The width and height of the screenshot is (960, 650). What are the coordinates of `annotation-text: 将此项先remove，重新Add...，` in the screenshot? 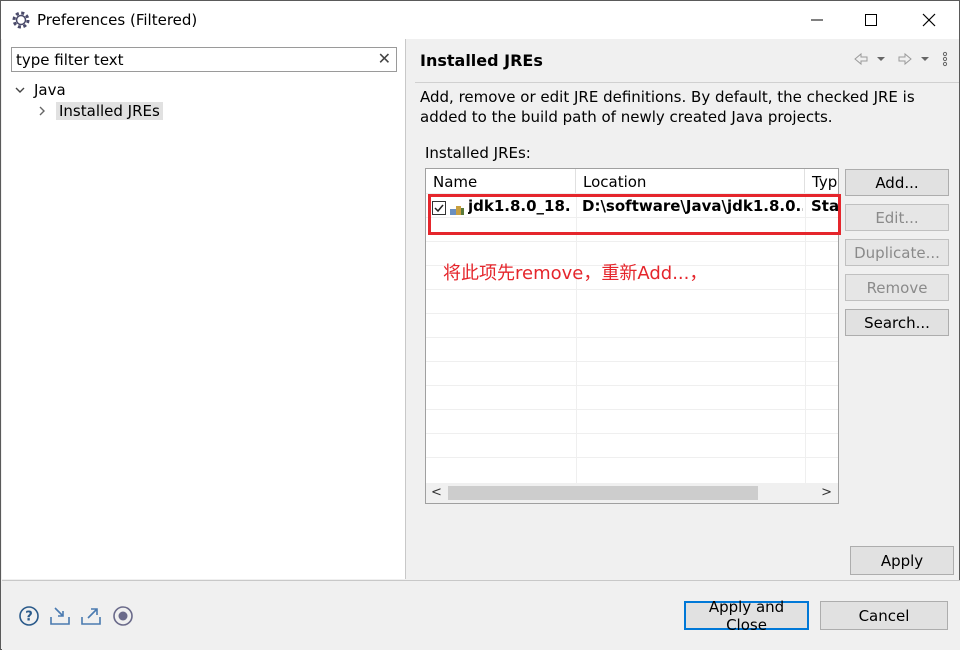 It's located at (575, 273).